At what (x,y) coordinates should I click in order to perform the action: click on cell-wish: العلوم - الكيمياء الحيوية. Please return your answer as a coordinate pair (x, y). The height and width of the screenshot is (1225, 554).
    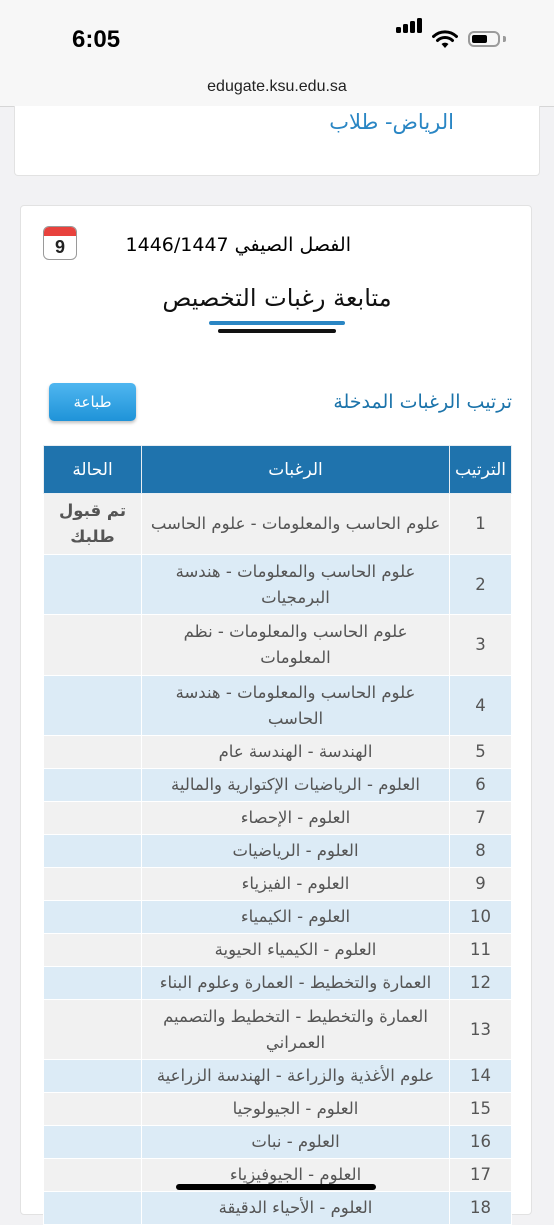
    Looking at the image, I should click on (295, 950).